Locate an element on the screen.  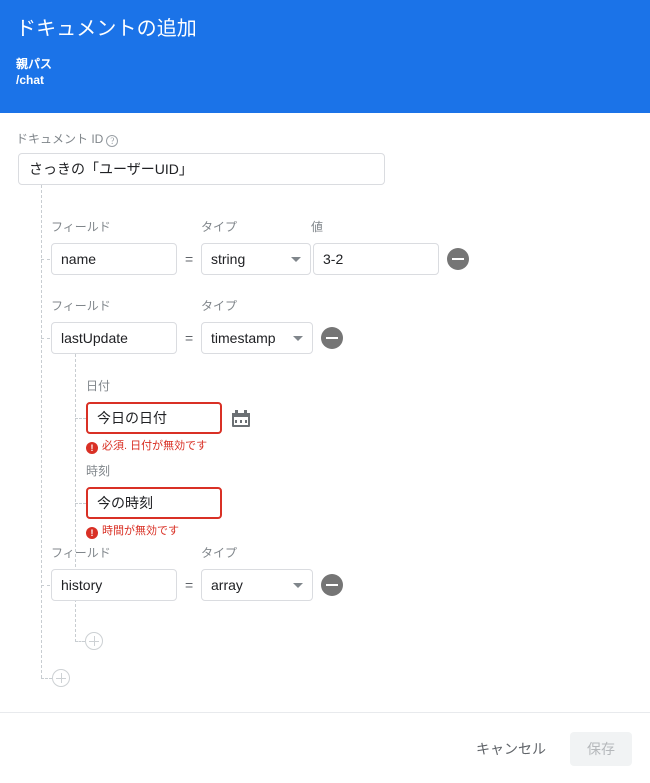
row1-type-select-value: string is located at coordinates (228, 259).